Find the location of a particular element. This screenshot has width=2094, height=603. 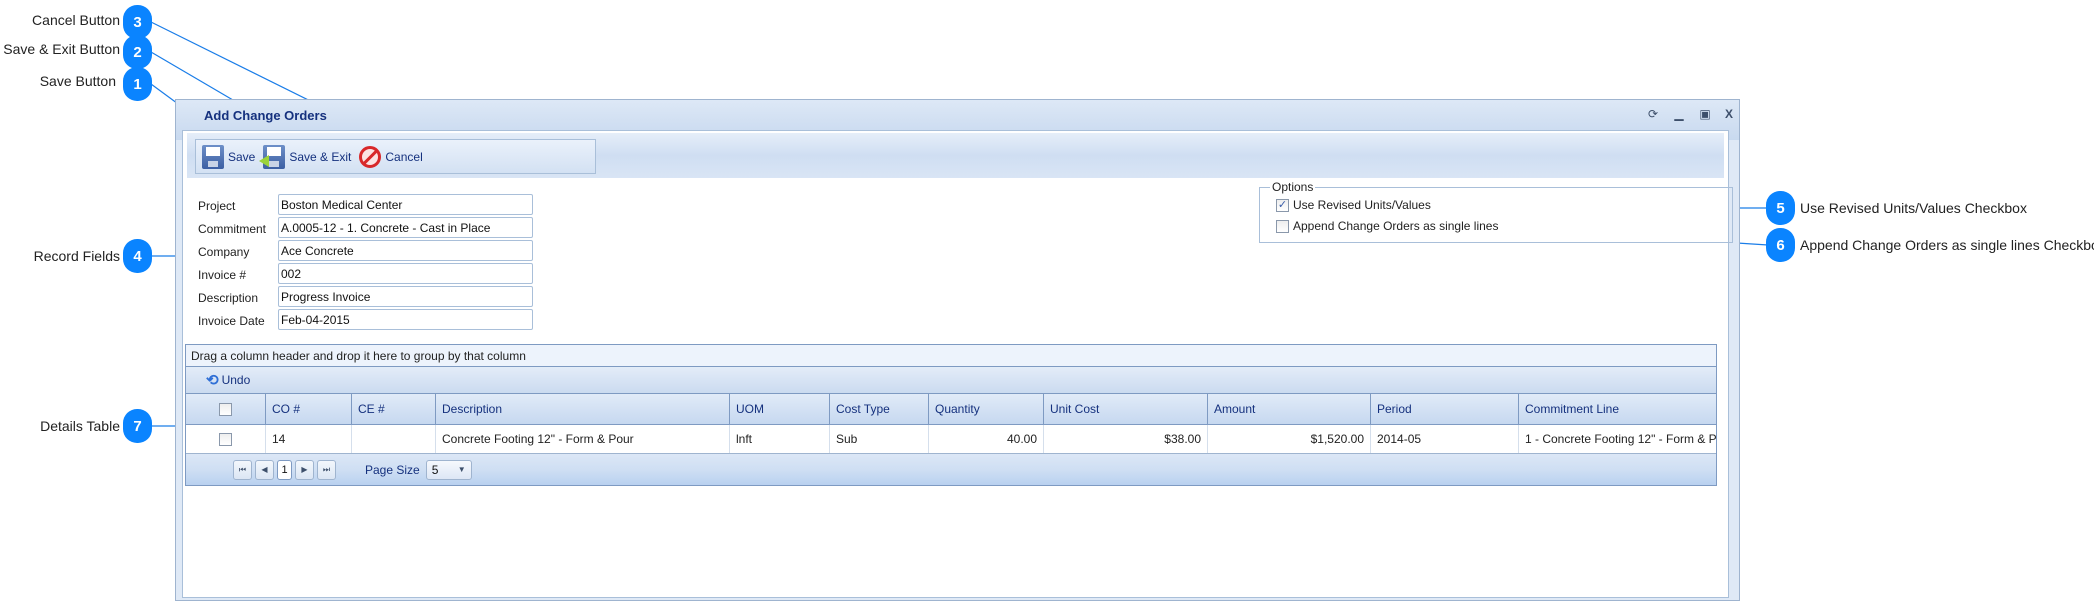

callout-label-cancel: Cancel Button is located at coordinates (76, 20).